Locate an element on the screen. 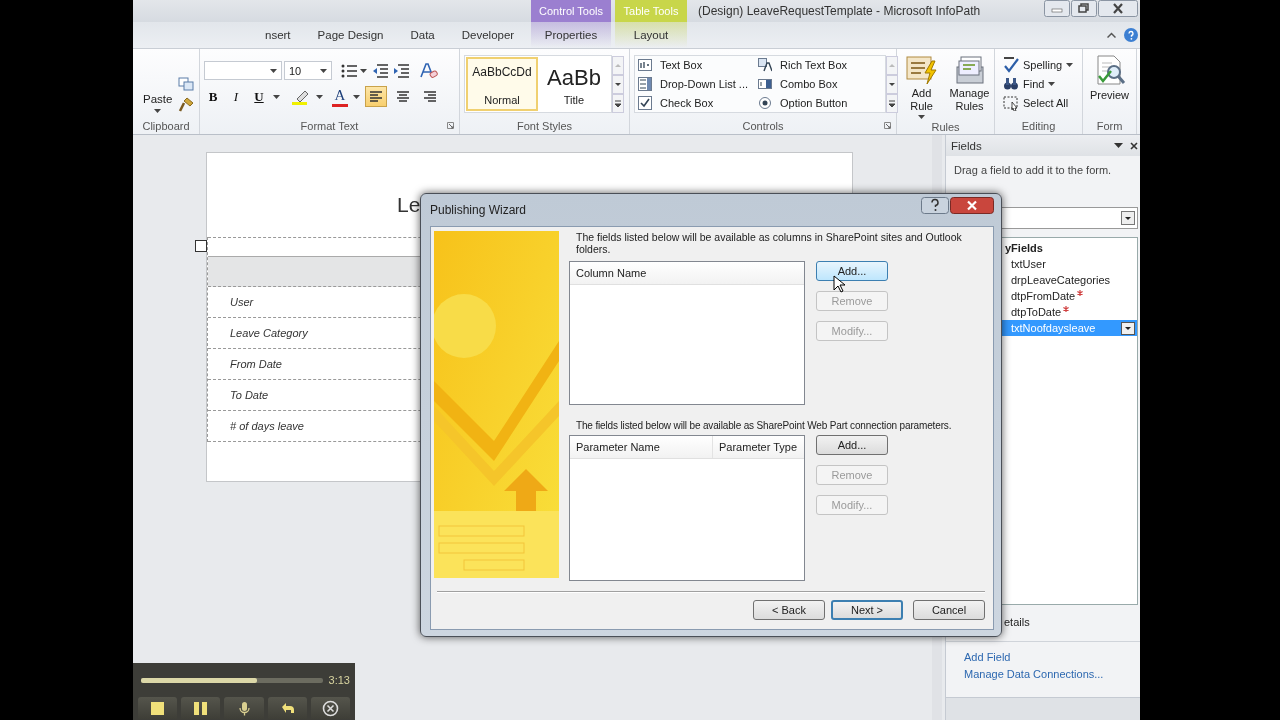  context-tab-header: Table Tools is located at coordinates (651, 11).